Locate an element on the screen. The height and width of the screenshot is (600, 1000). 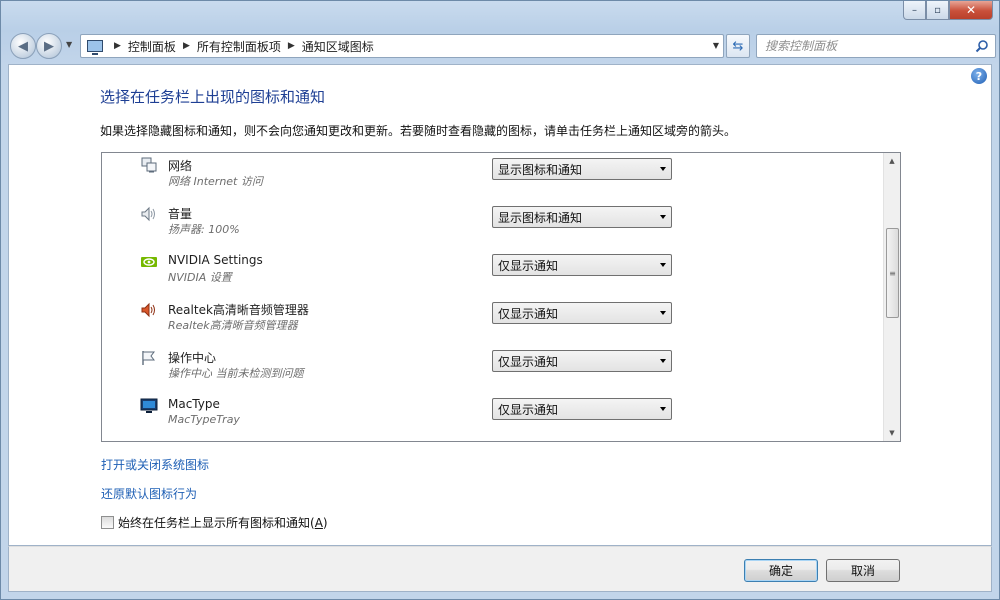
back-button: ◀ is located at coordinates (23, 46).